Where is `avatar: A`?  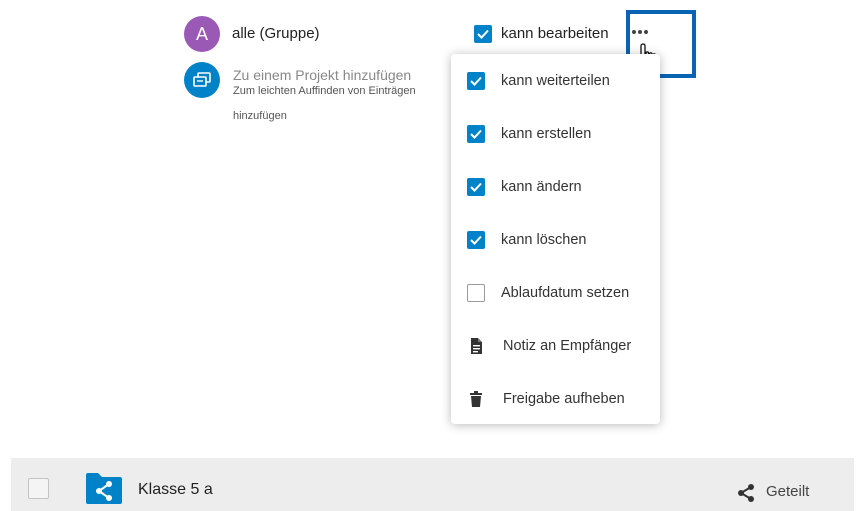
avatar: A is located at coordinates (202, 34).